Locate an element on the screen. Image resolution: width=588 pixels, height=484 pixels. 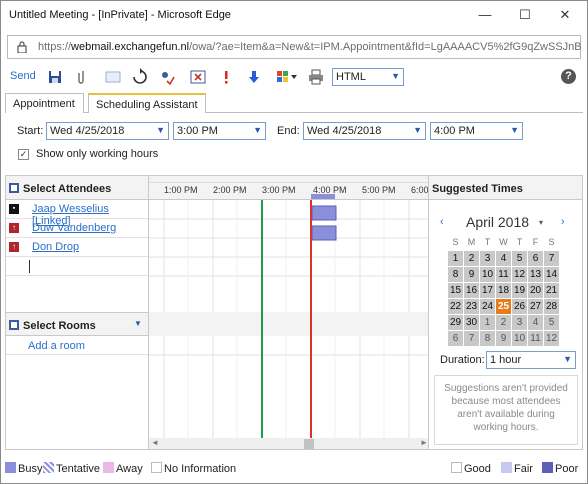
calendar-day: 20 is located at coordinates (535, 290).